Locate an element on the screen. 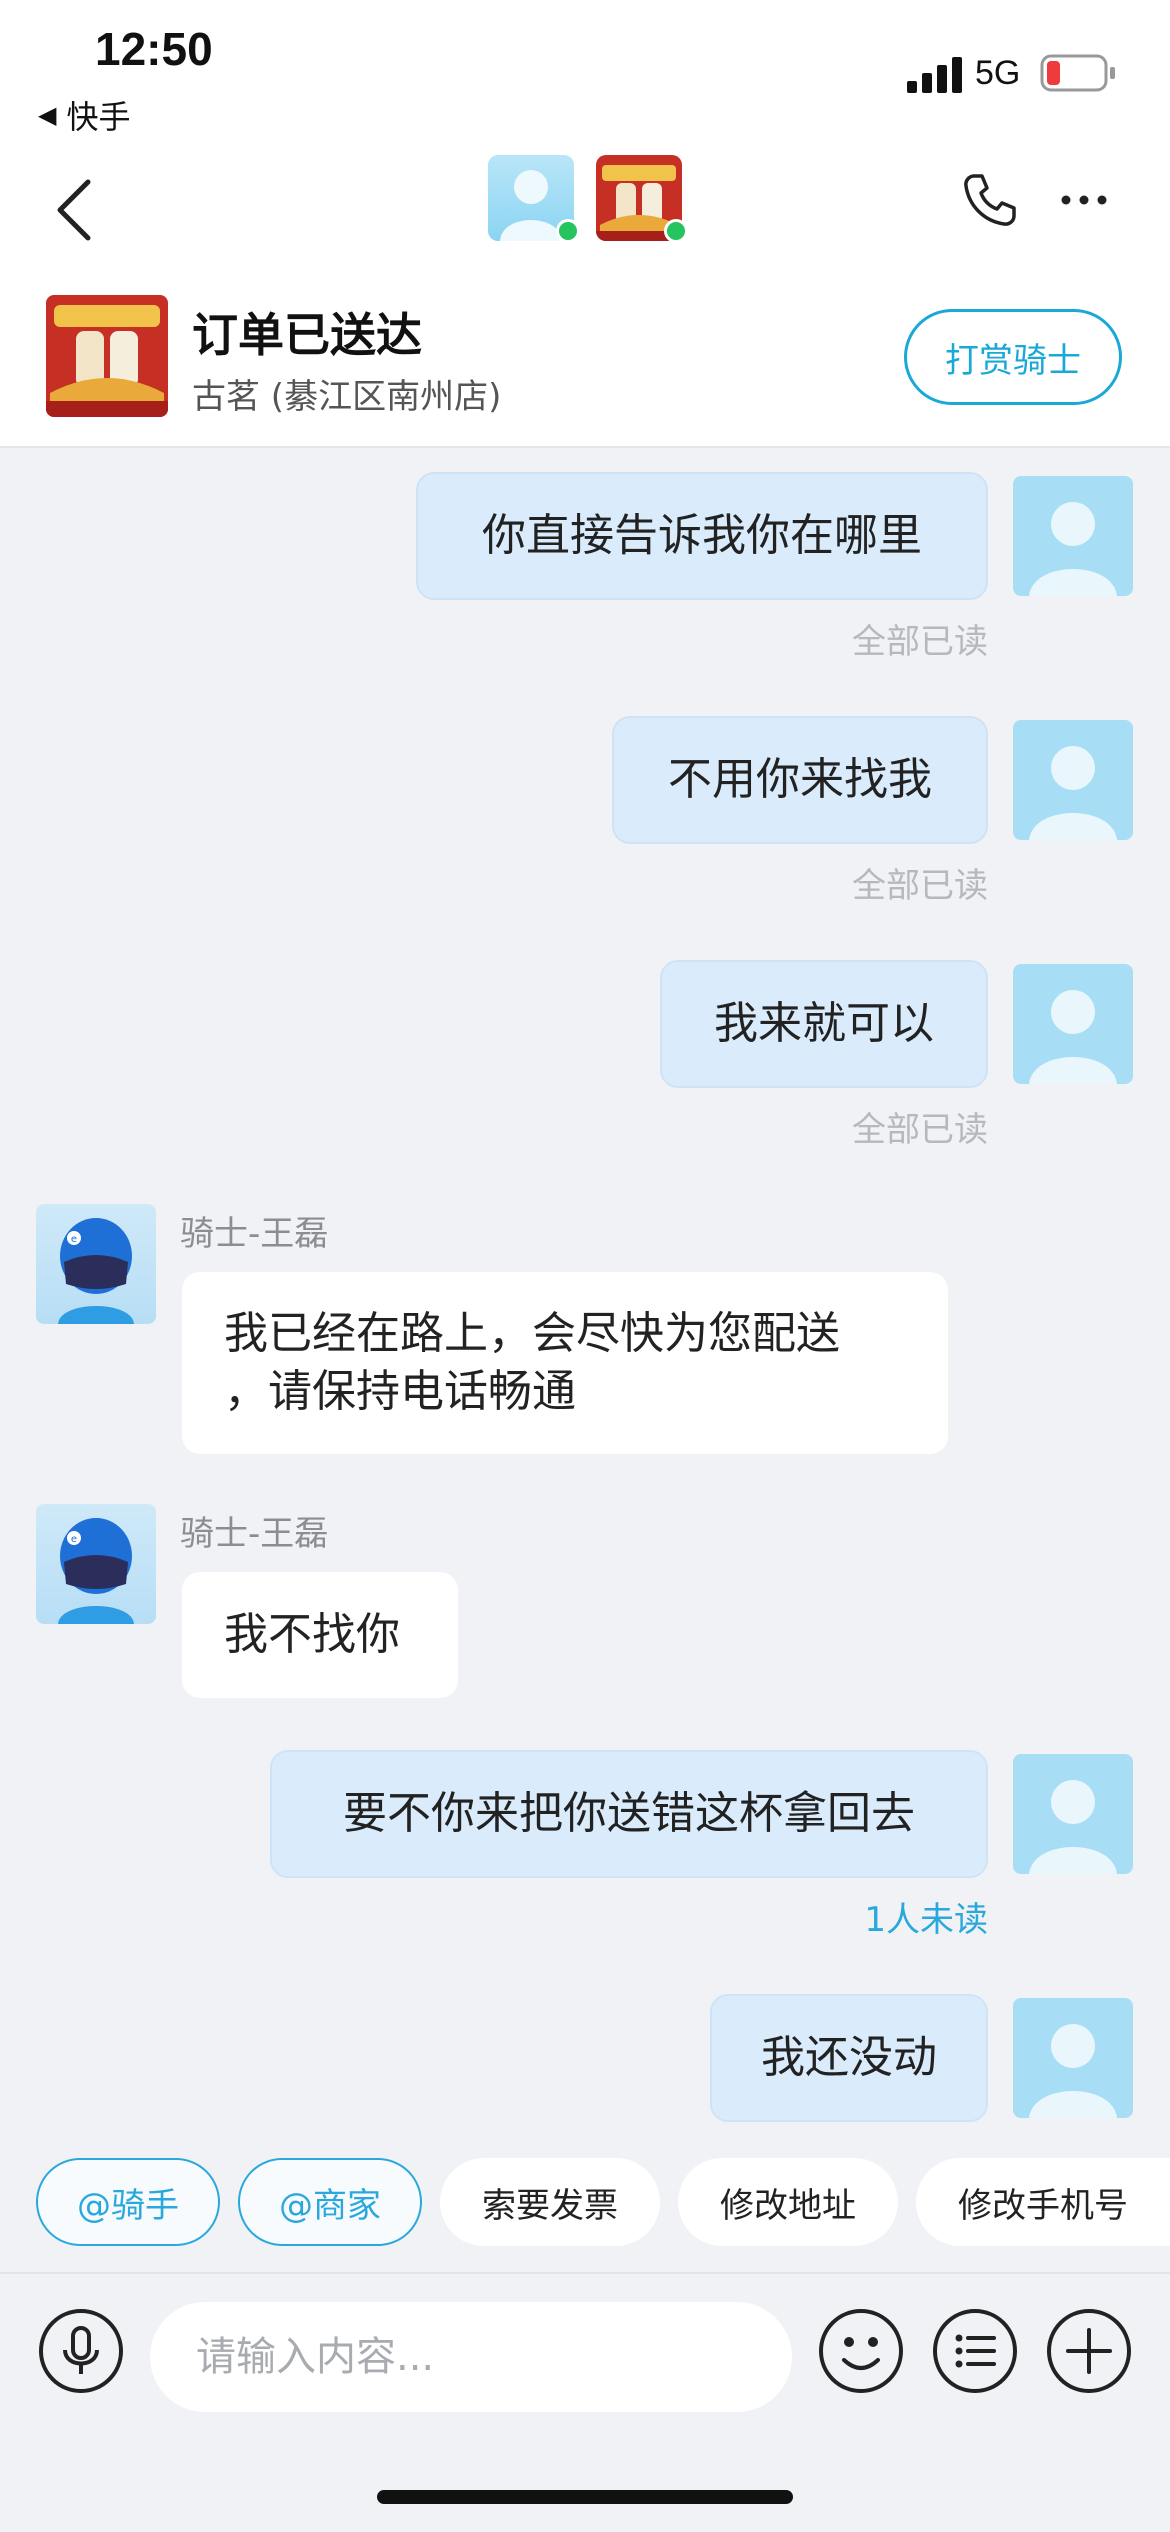  message-text: ，请保持电话畅通 is located at coordinates (400, 1391).